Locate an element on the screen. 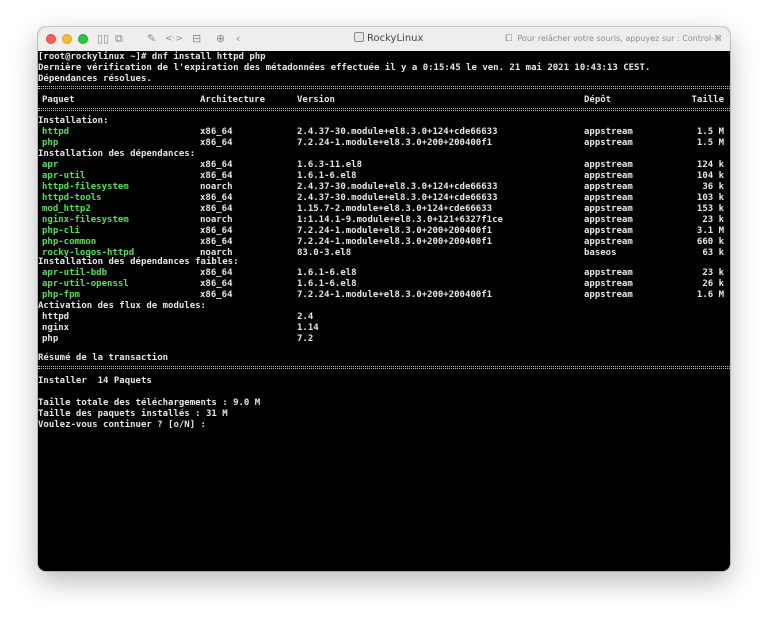 The height and width of the screenshot is (620, 768). section-deps: Installation des dépendances: is located at coordinates (117, 154).